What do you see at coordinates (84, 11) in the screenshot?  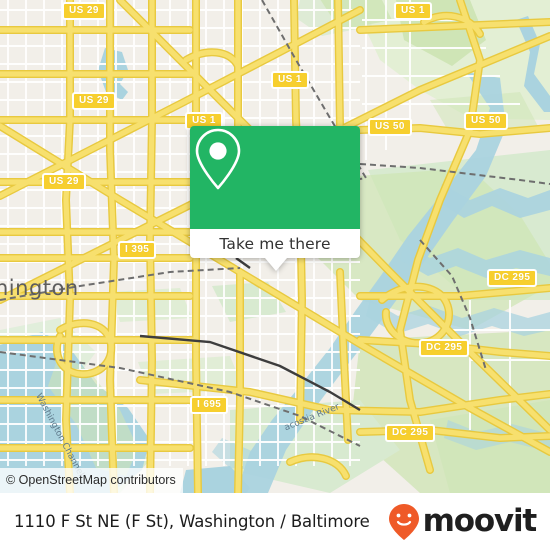 I see `road-shield-us29-north: US 29` at bounding box center [84, 11].